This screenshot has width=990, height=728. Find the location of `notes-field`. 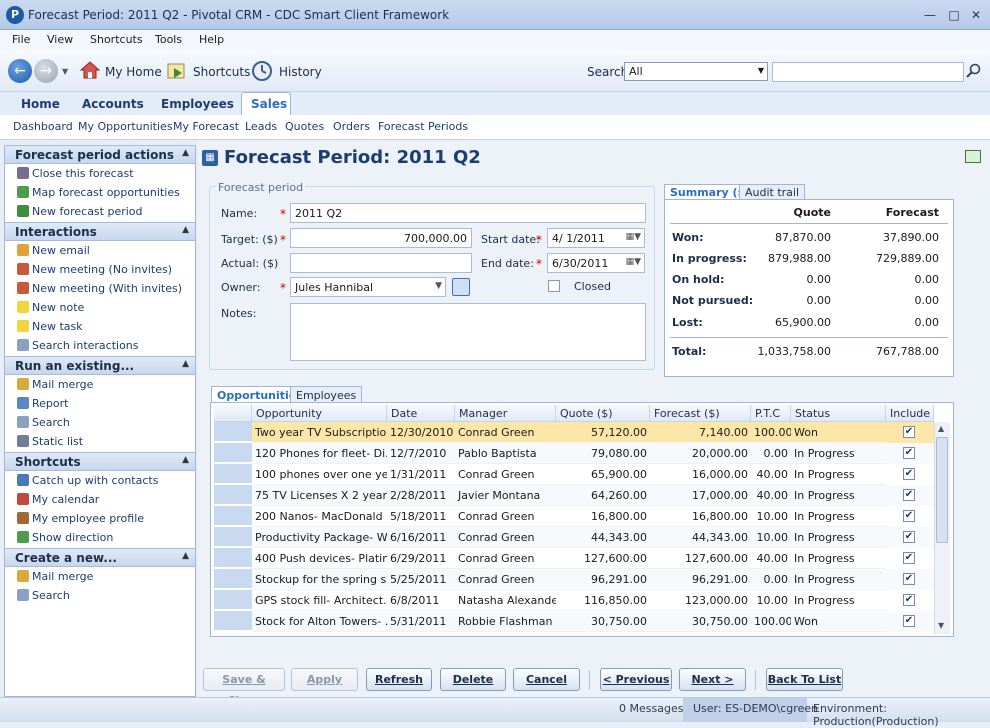

notes-field is located at coordinates (468, 332).